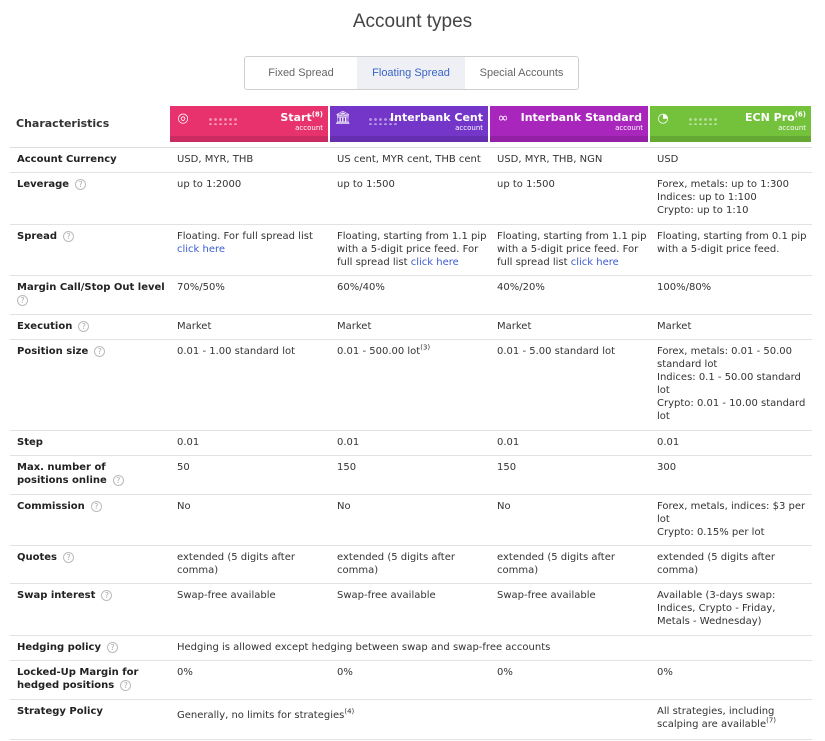 This screenshot has height=741, width=825. I want to click on row-label: Hedging policy?, so click(92, 647).